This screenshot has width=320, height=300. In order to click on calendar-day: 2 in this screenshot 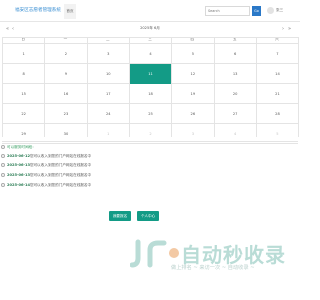, I will do `click(65, 54)`.